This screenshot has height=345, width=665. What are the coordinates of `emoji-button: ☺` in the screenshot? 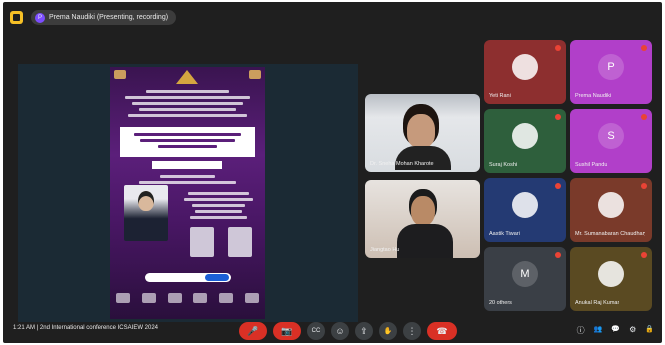 It's located at (340, 331).